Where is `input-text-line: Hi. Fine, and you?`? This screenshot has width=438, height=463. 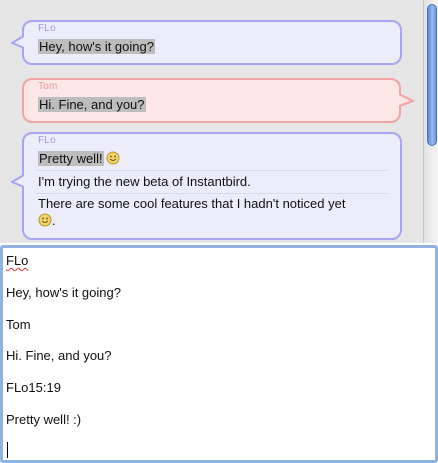 input-text-line: Hi. Fine, and you? is located at coordinates (59, 355).